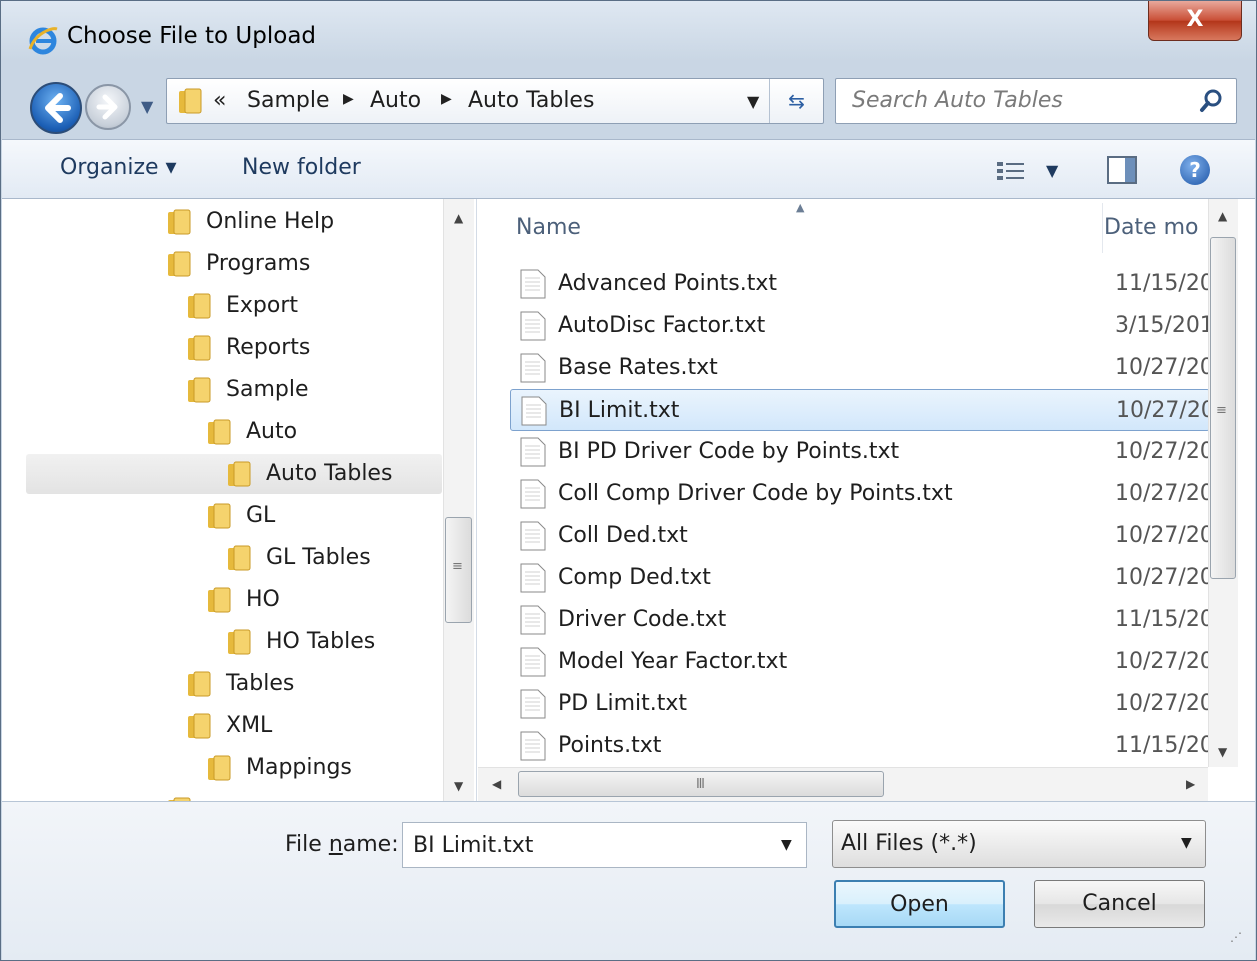  I want to click on files-scroll-up-icon: ▲, so click(1222, 216).